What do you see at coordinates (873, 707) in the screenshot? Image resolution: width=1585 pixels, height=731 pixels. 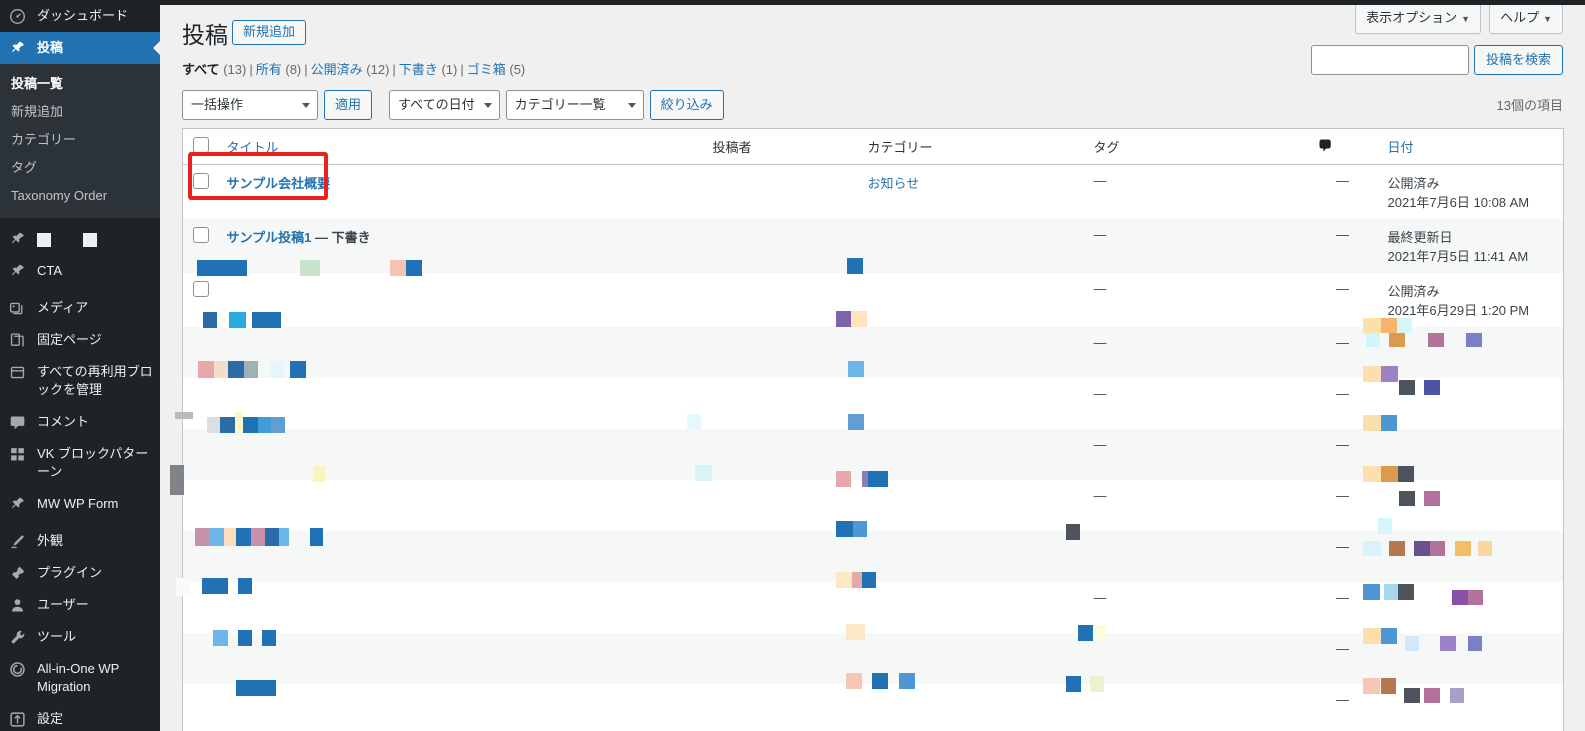 I see `table-row: —` at bounding box center [873, 707].